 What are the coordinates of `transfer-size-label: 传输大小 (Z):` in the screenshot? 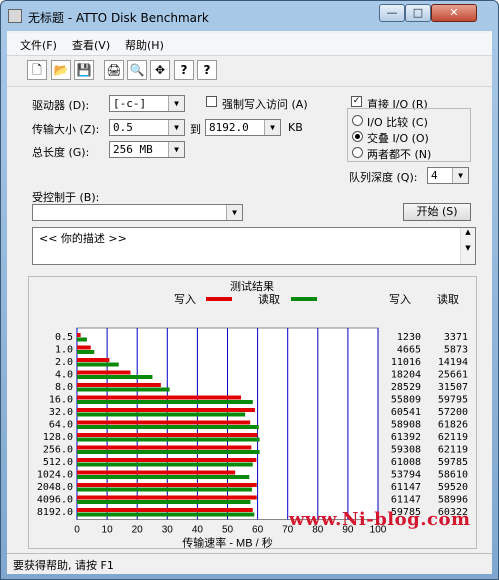 It's located at (66, 129).